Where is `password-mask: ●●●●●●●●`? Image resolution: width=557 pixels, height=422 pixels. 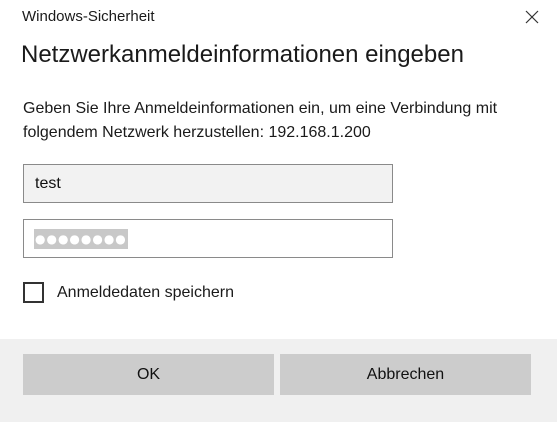
password-mask: ●●●●●●●● is located at coordinates (81, 238).